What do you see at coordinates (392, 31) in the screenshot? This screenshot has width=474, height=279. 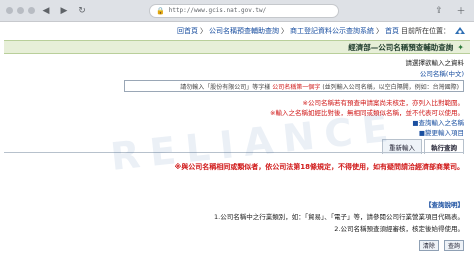 I see `breadcrumb-home-link: 首頁` at bounding box center [392, 31].